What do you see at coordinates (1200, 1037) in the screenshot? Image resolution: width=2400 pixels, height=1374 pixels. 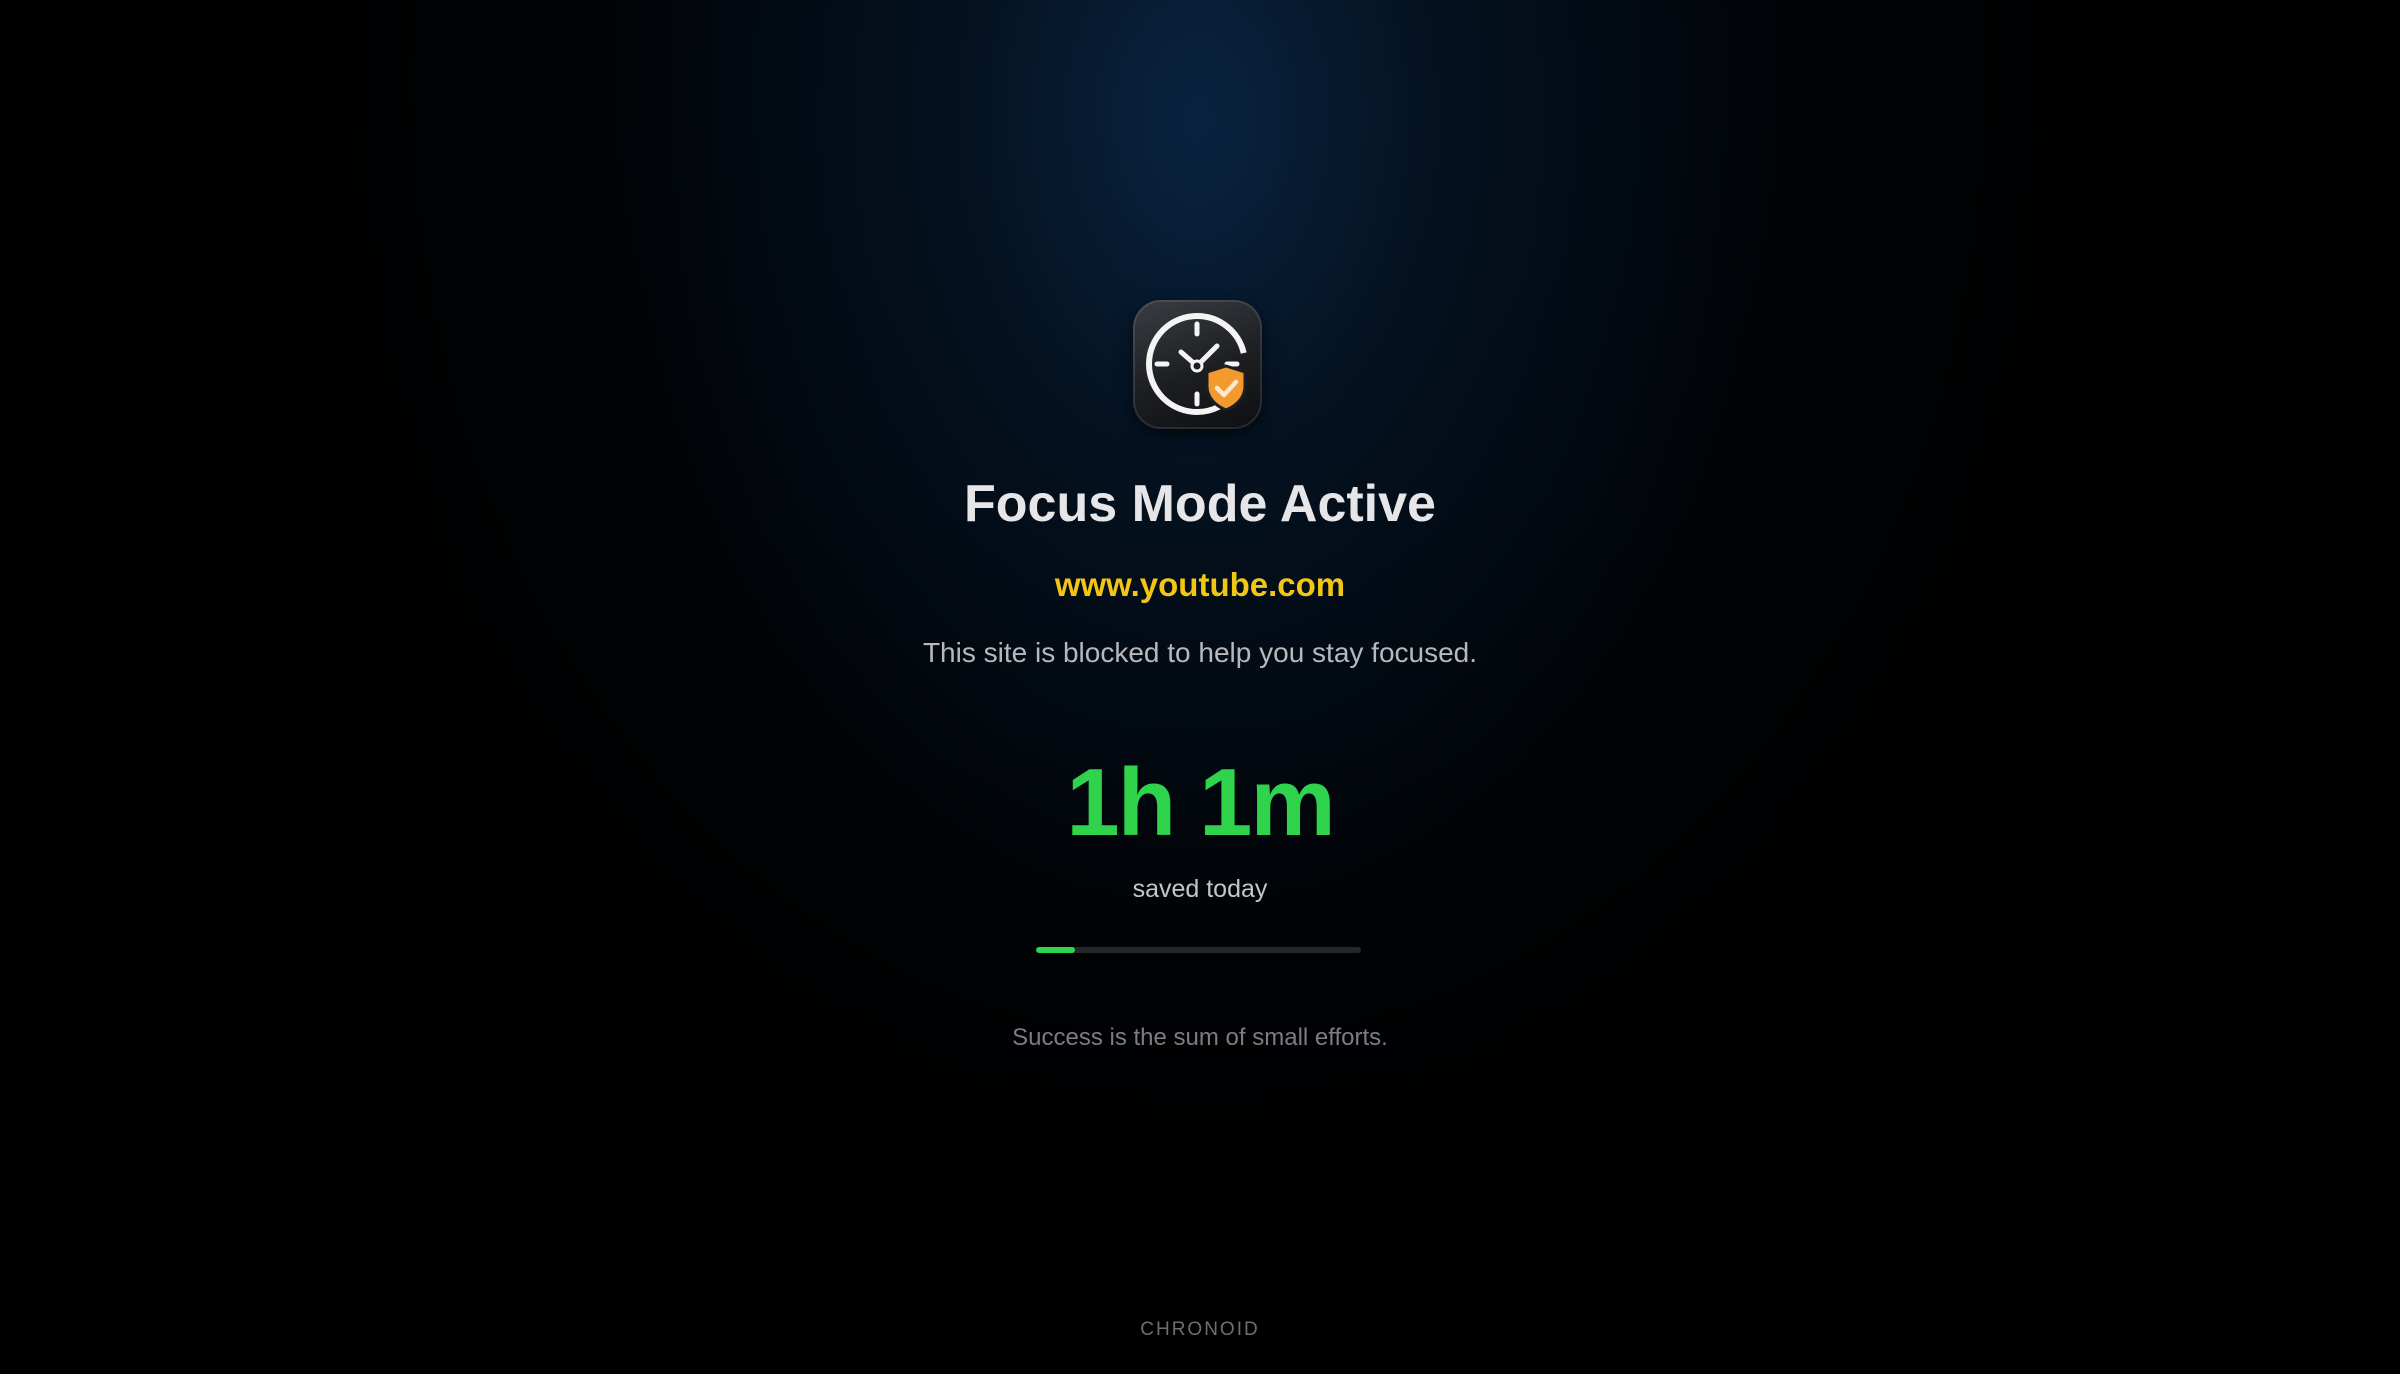 I see `motivational-quote: Success is the sum of small efforts.` at bounding box center [1200, 1037].